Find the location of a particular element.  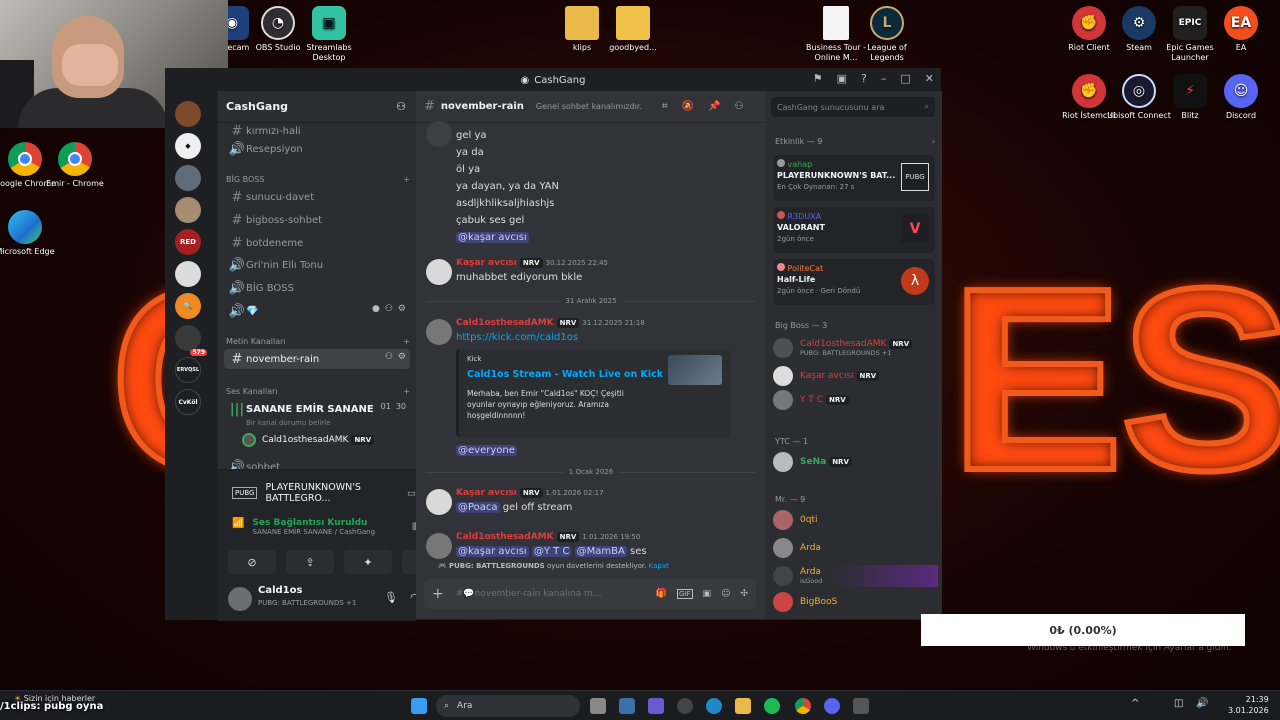

member-item: BigBooS is located at coordinates (855, 602).